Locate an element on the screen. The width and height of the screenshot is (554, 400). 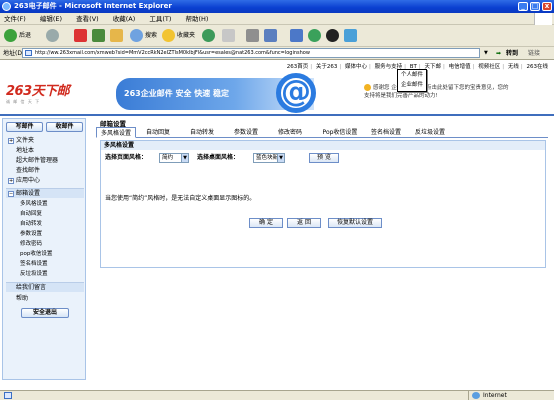
sidebar-item-app-center: + 应用中心 is located at coordinates (45, 181).